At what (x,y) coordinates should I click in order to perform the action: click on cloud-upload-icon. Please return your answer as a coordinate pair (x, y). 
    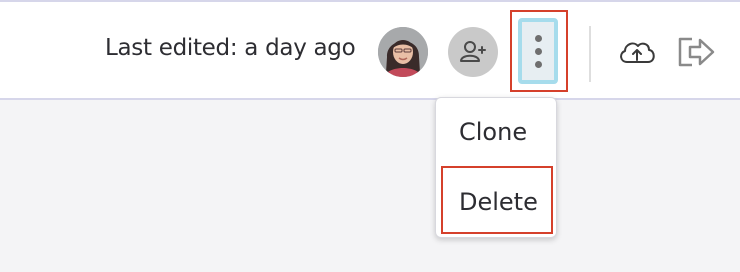
    Looking at the image, I should click on (637, 52).